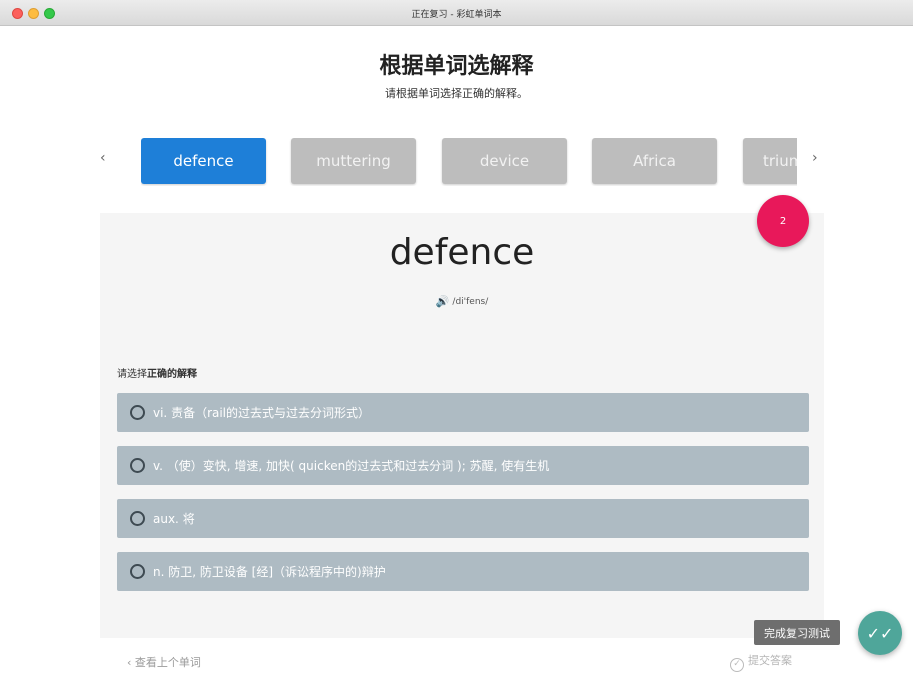 Image resolution: width=913 pixels, height=674 pixels. Describe the element at coordinates (443, 301) in the screenshot. I see `speaker-icon: 🔊` at that location.